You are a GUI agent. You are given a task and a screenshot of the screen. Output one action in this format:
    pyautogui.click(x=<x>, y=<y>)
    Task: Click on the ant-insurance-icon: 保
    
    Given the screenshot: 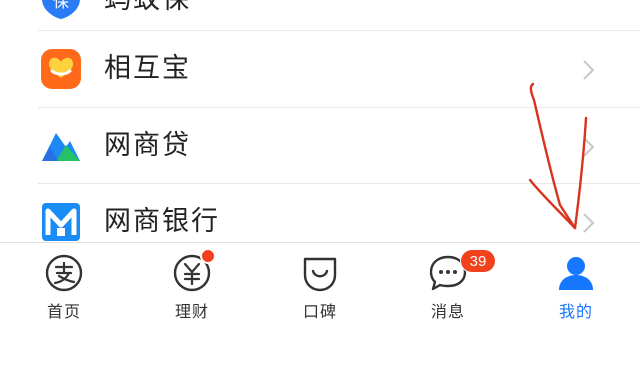 What is the action you would take?
    pyautogui.click(x=61, y=9)
    